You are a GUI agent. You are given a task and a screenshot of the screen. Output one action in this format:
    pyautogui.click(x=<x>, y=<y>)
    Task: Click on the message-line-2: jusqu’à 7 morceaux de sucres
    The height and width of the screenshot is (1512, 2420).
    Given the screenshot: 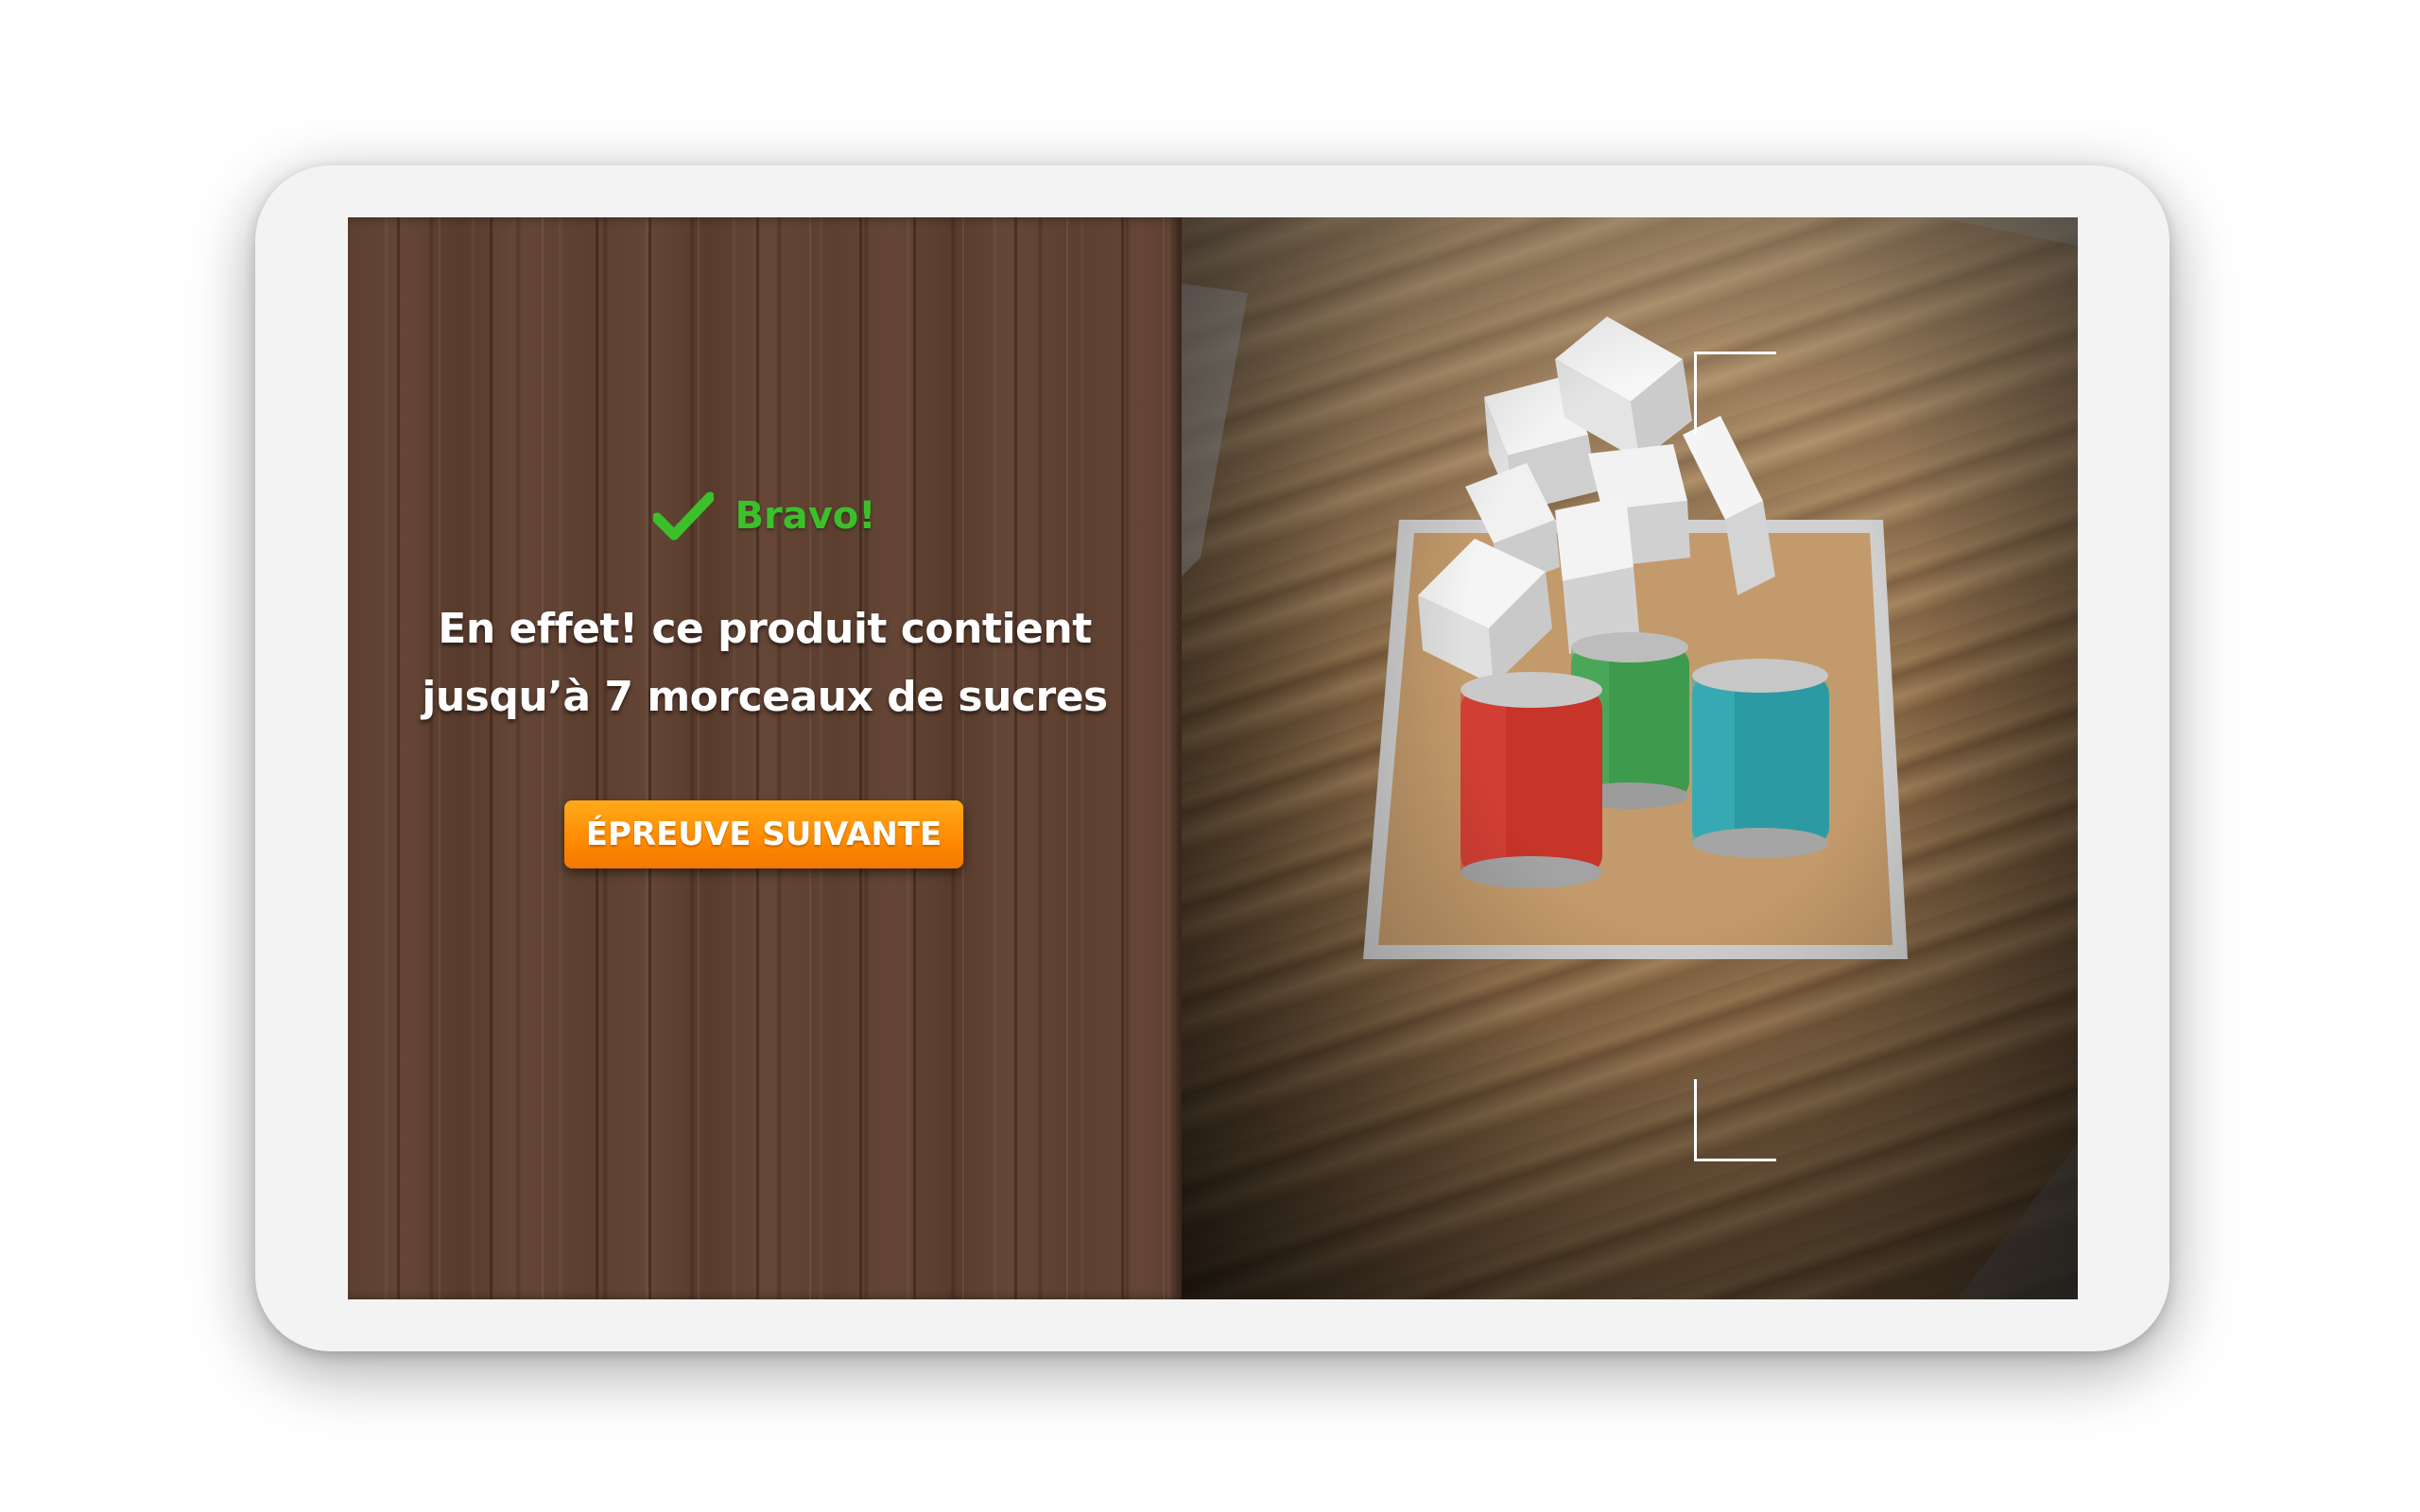 What is the action you would take?
    pyautogui.click(x=765, y=697)
    